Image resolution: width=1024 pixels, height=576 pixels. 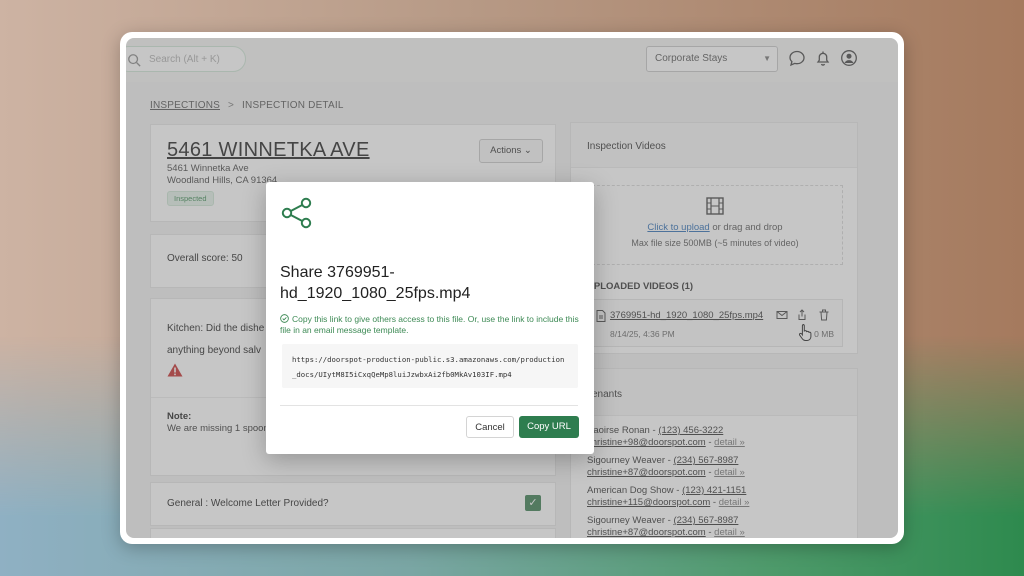 I want to click on dialog-divider, so click(x=429, y=405).